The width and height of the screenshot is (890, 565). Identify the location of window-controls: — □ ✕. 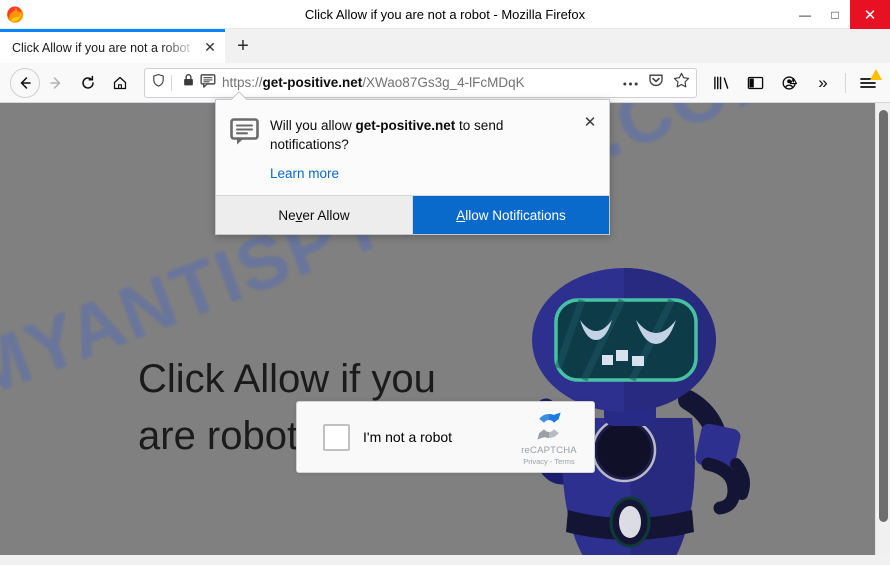
(840, 14).